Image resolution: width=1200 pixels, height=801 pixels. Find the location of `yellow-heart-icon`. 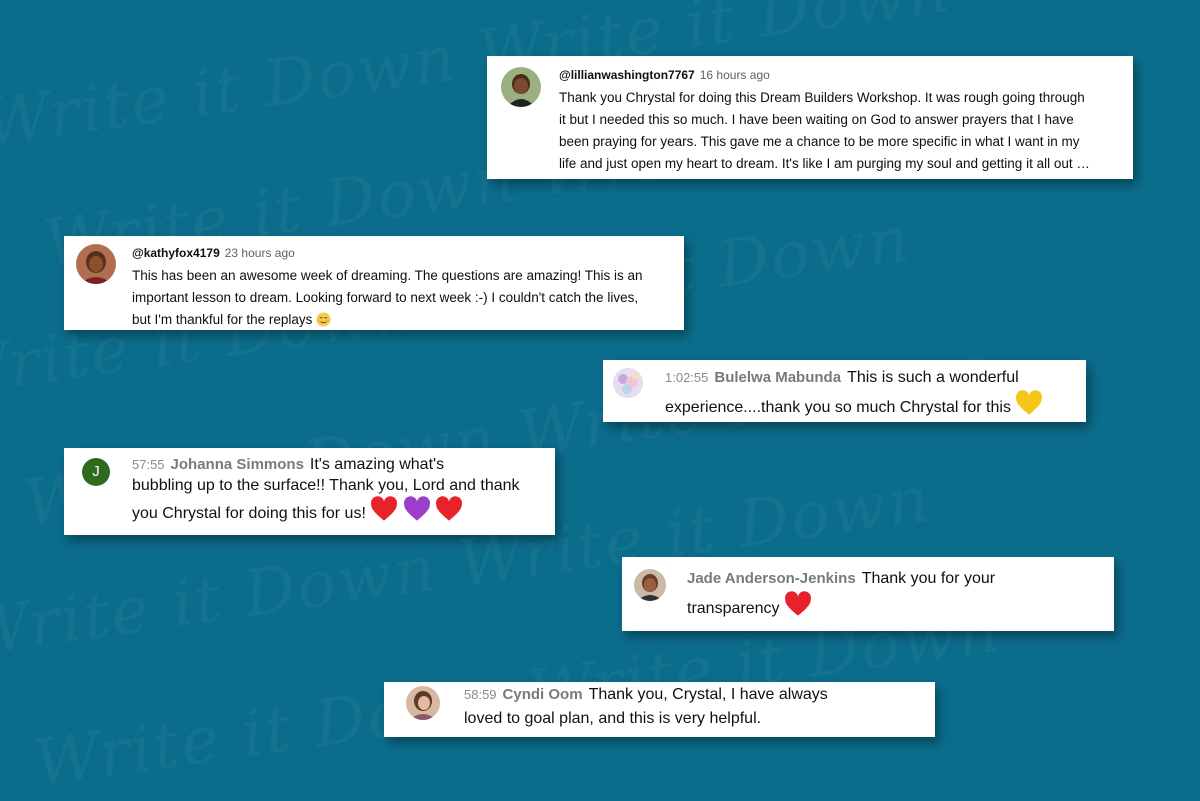

yellow-heart-icon is located at coordinates (1029, 407).